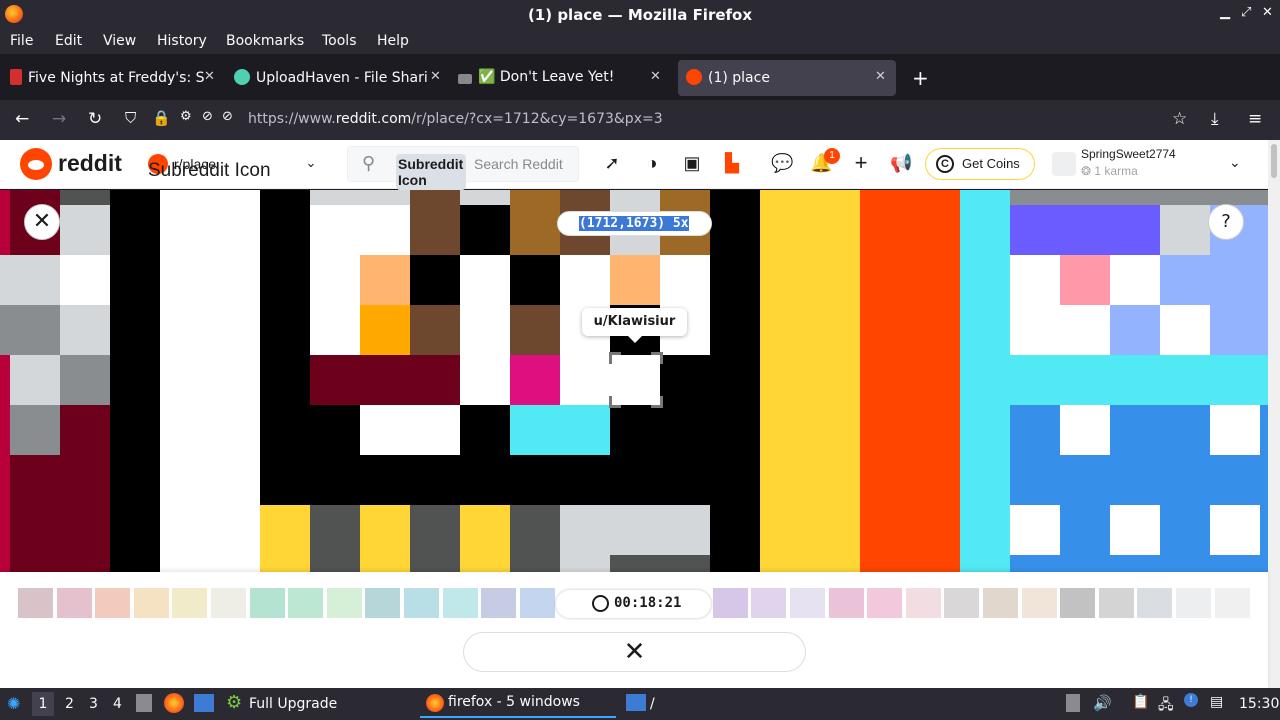  What do you see at coordinates (204, 703) in the screenshot?
I see `terminal-icon` at bounding box center [204, 703].